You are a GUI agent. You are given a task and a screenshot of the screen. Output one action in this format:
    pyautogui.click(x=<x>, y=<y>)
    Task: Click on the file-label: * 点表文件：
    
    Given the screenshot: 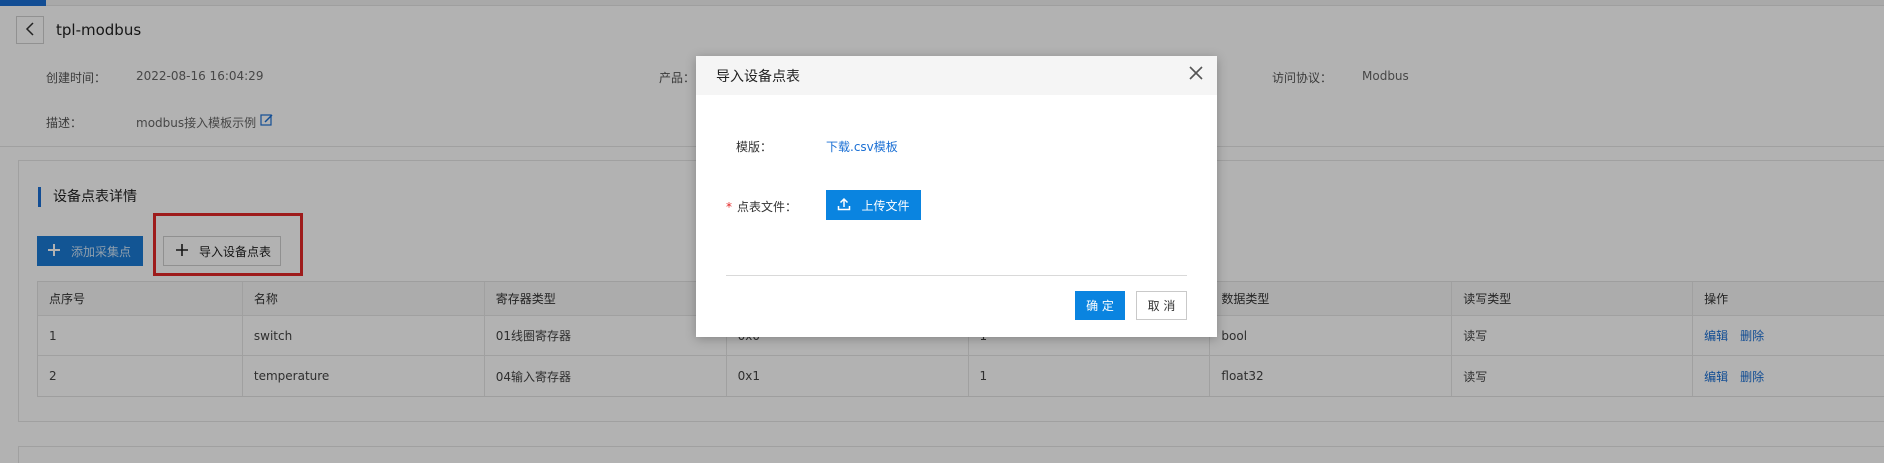 What is the action you would take?
    pyautogui.click(x=761, y=206)
    